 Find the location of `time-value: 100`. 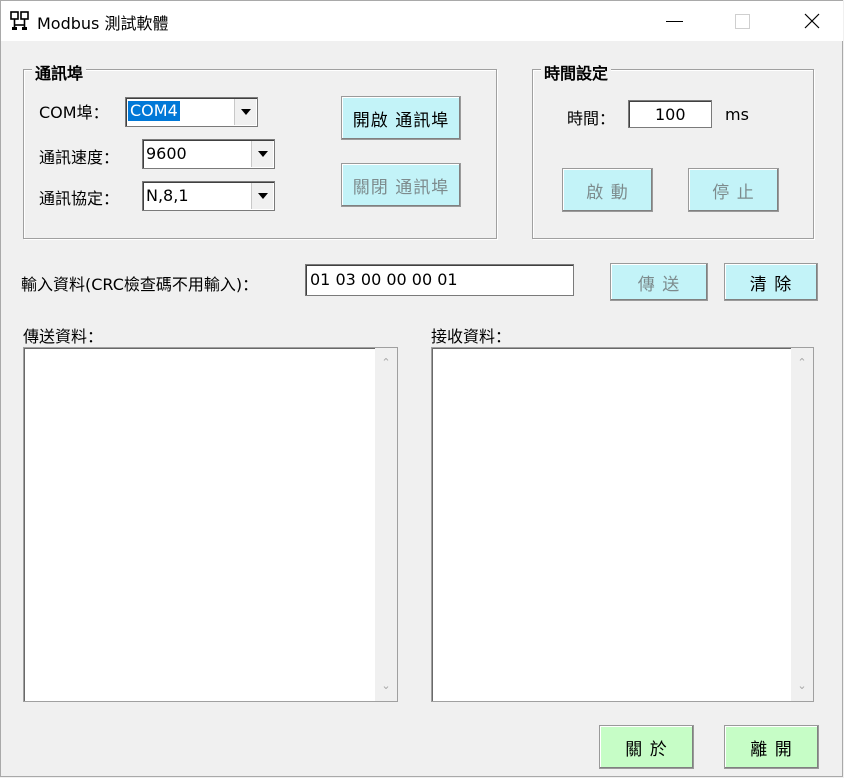

time-value: 100 is located at coordinates (670, 114).